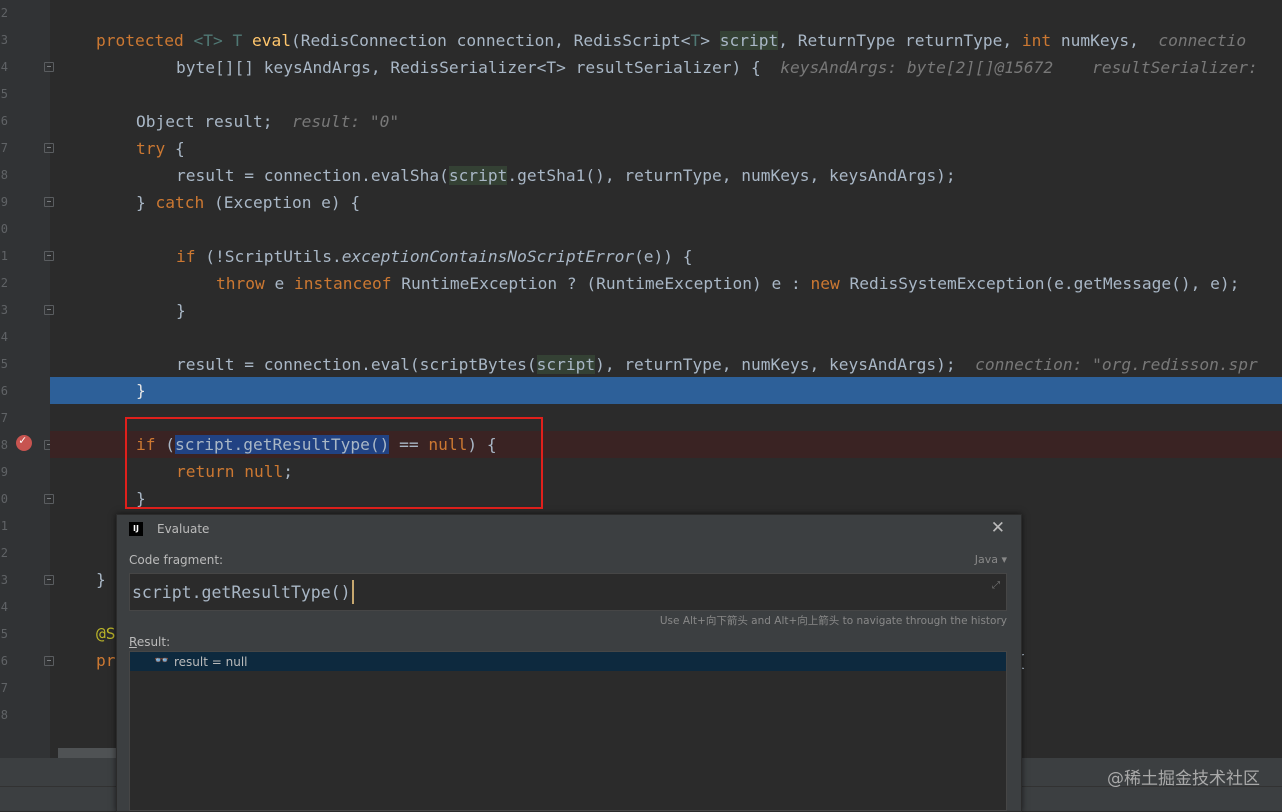 The height and width of the screenshot is (812, 1282). I want to click on code-fragment-editor: ⤢, so click(568, 592).